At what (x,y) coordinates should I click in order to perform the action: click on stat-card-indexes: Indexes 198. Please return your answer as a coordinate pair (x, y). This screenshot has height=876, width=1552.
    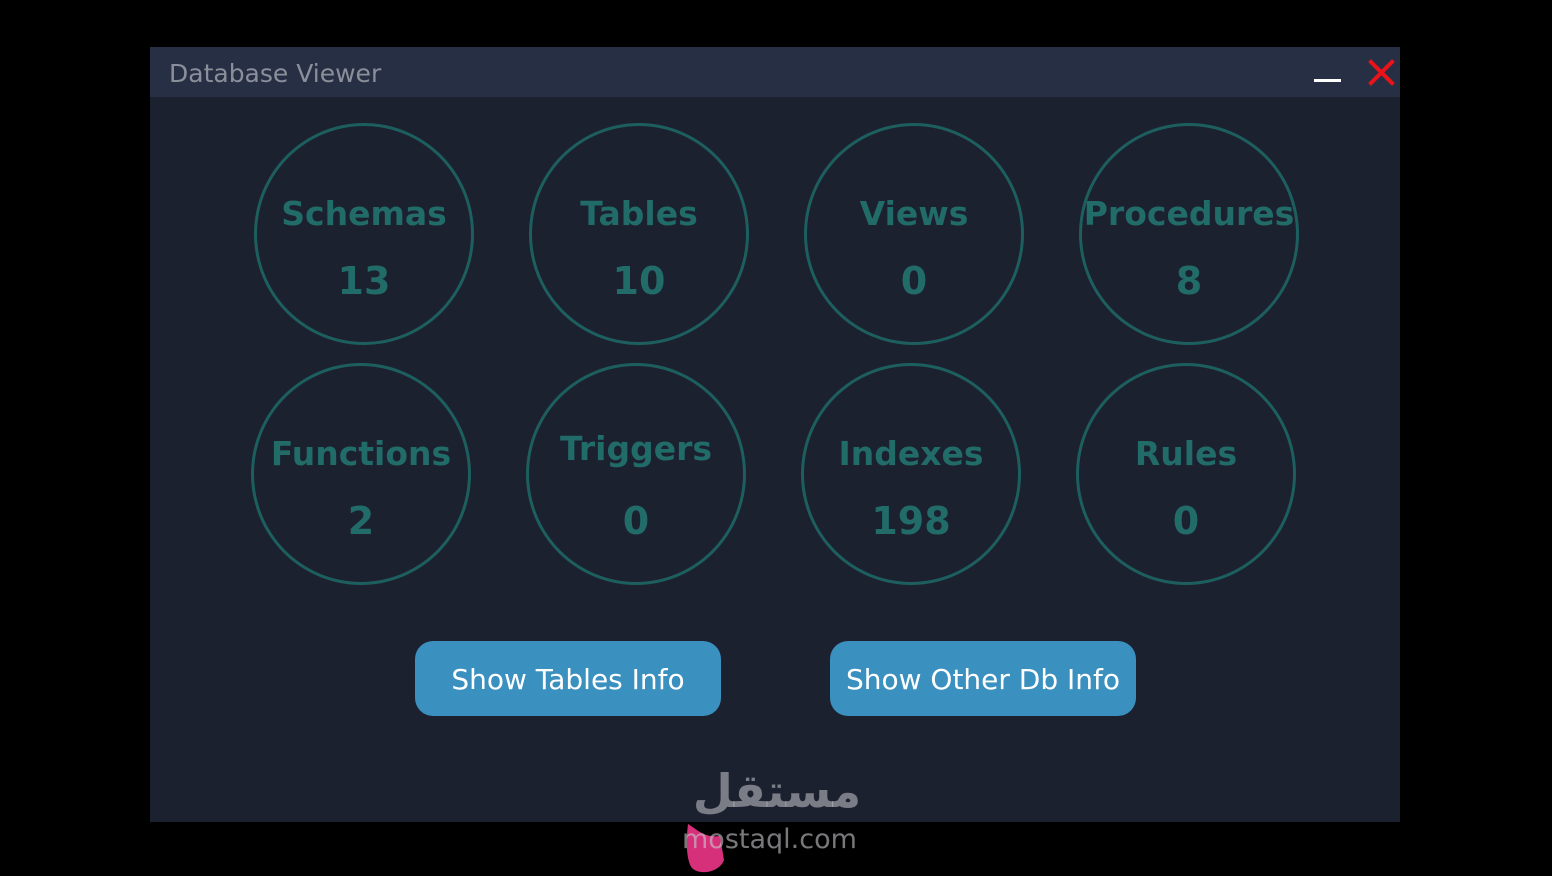
    Looking at the image, I should click on (911, 474).